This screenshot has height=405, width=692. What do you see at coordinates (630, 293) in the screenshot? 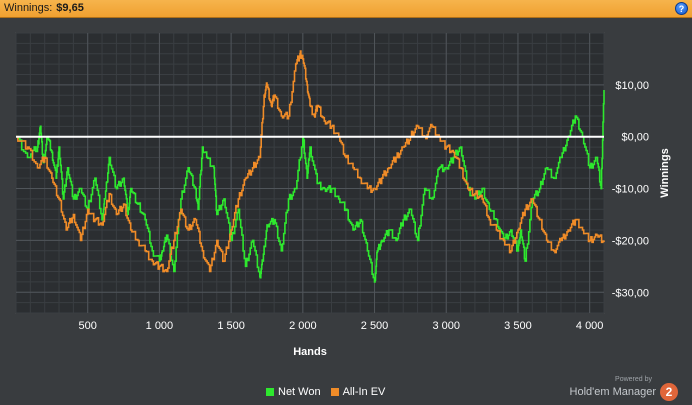
I see `y-tick-label: -$30,00` at bounding box center [630, 293].